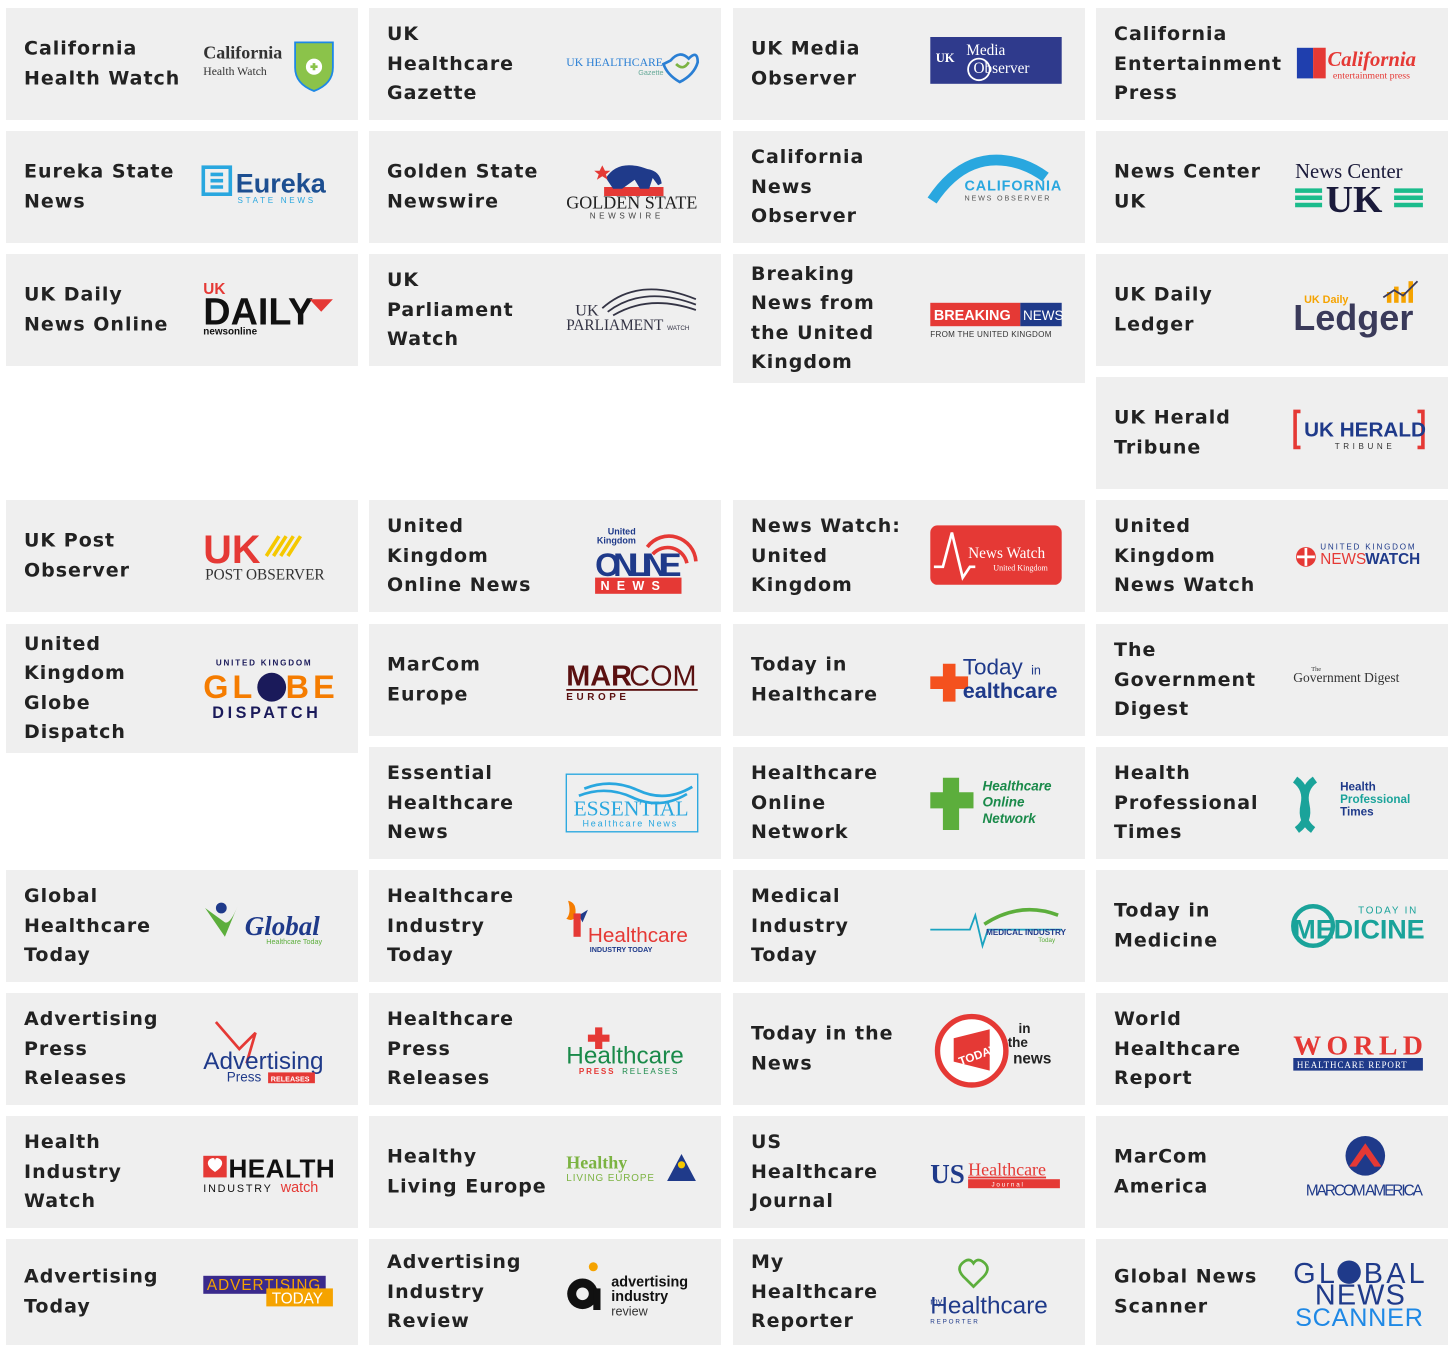 The width and height of the screenshot is (1453, 1345). I want to click on outlet-card-today-in-the-news: Today in the News TODAY in the news, so click(909, 1049).